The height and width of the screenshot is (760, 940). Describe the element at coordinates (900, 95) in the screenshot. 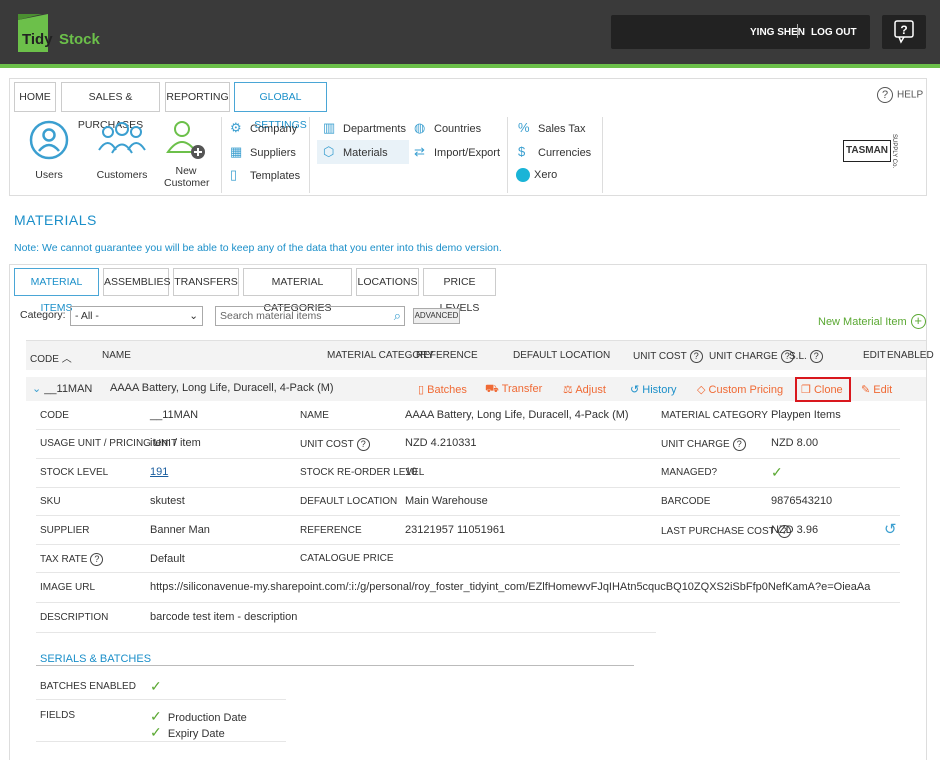

I see `help-link: ? HELP` at that location.